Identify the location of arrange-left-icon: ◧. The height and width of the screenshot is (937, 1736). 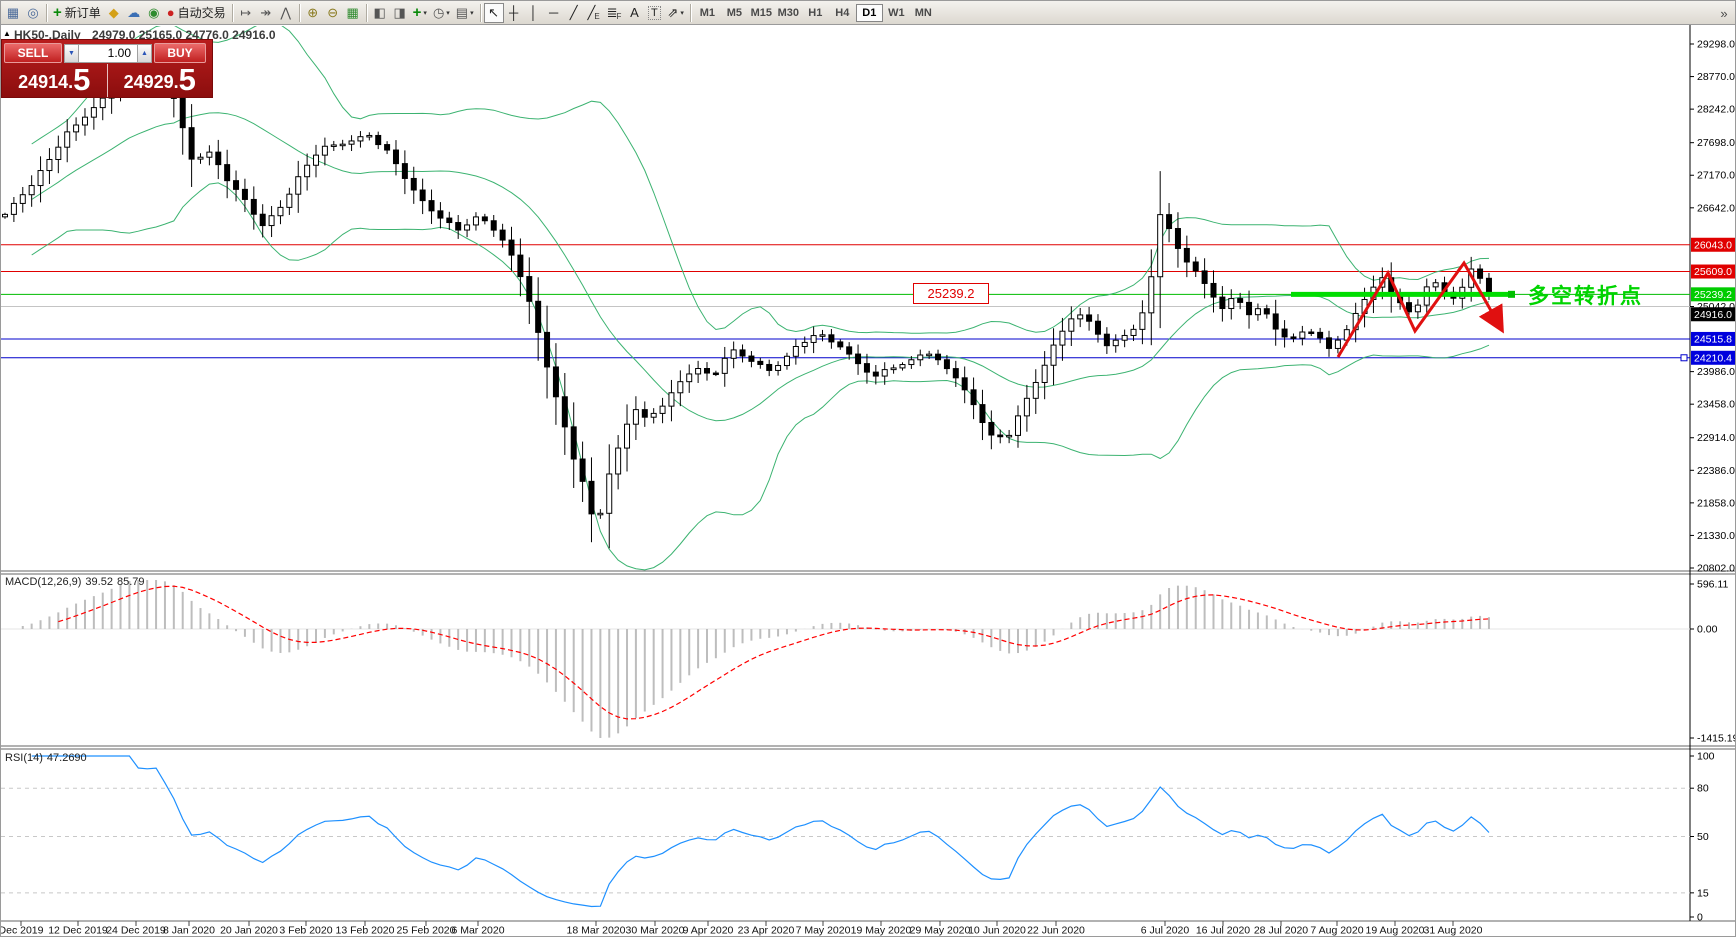
(379, 12).